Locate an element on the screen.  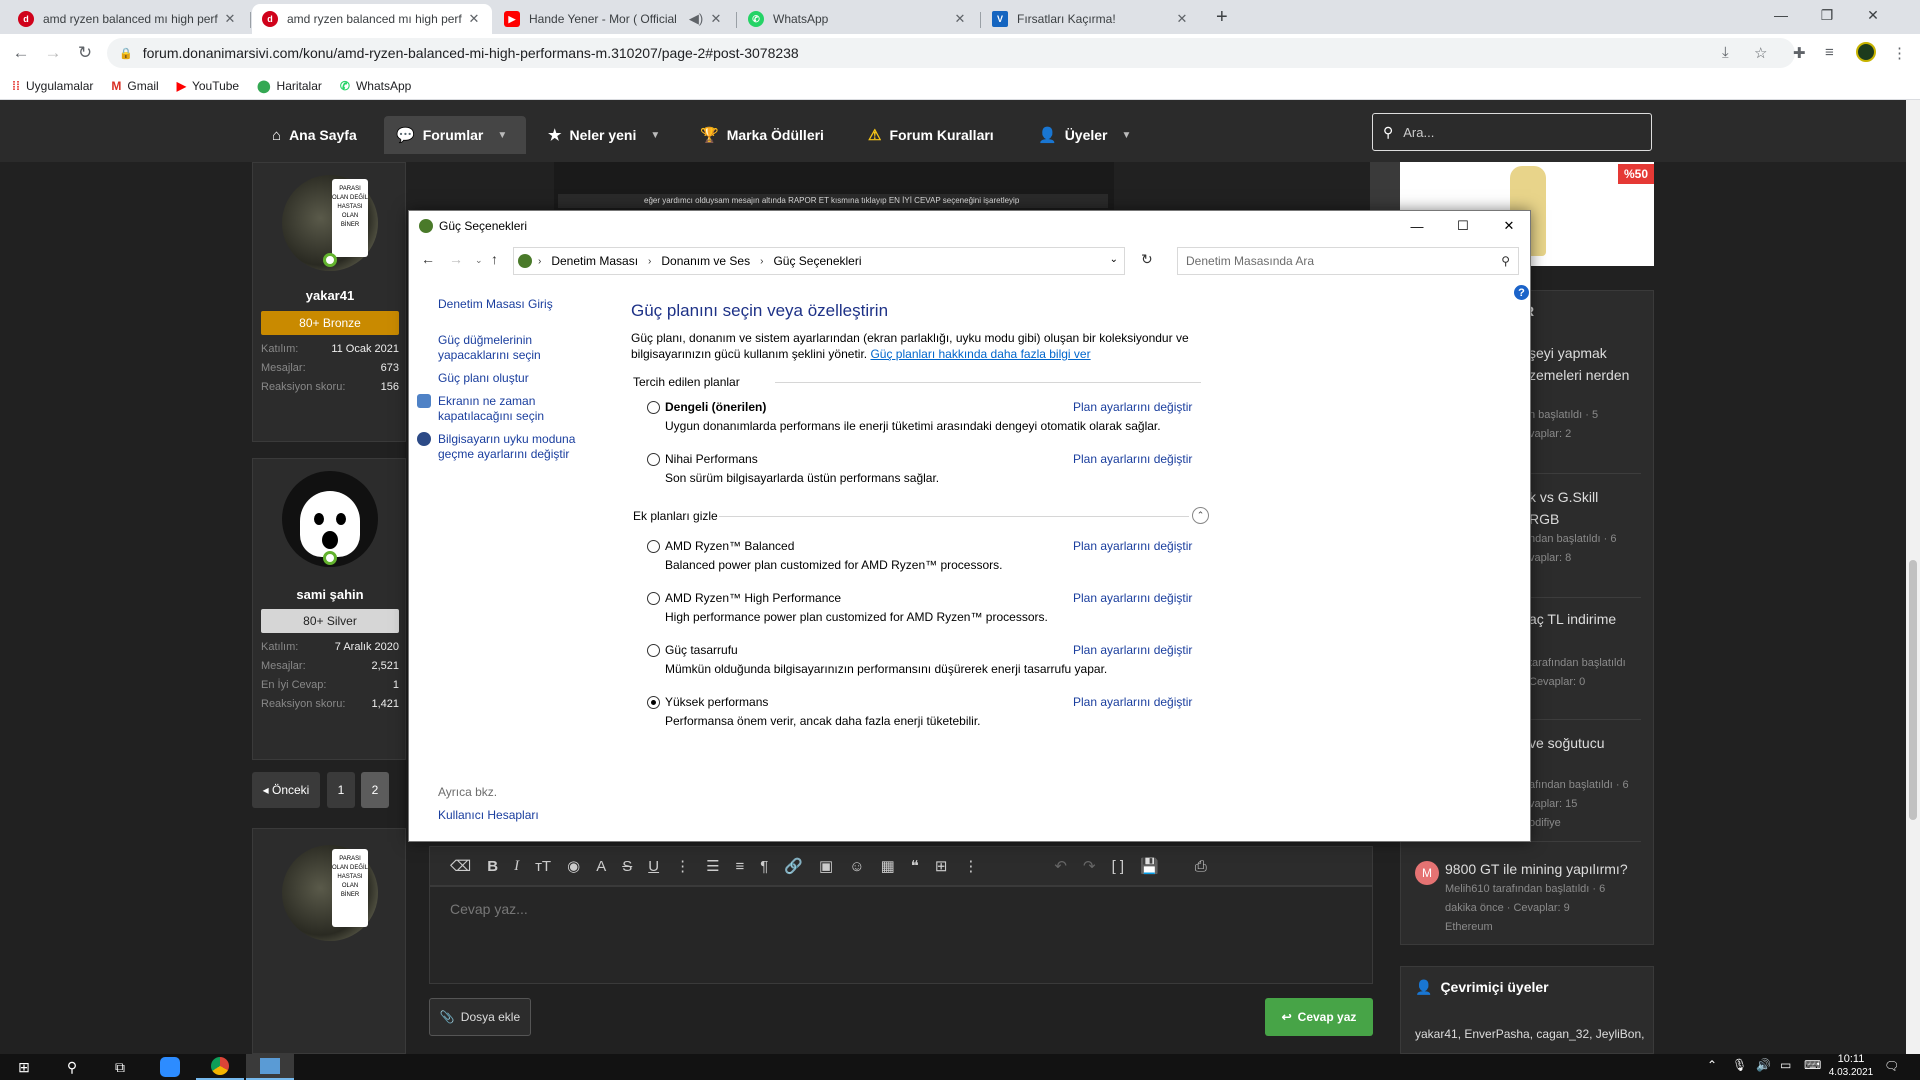
table-icon: ⊞ is located at coordinates (941, 866).